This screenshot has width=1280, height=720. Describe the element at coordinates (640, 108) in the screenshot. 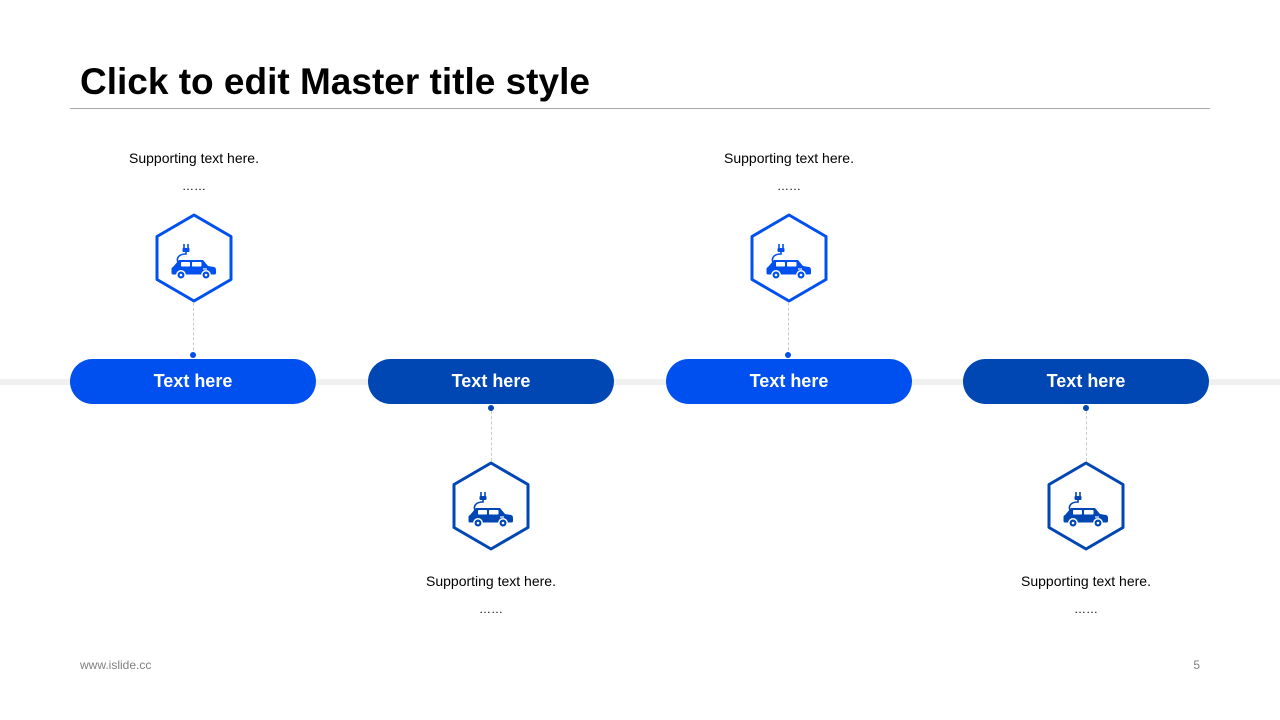

I see `title-divider` at that location.